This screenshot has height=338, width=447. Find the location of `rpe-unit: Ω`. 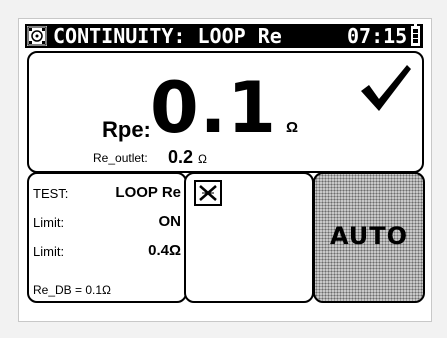

rpe-unit: Ω is located at coordinates (292, 127).